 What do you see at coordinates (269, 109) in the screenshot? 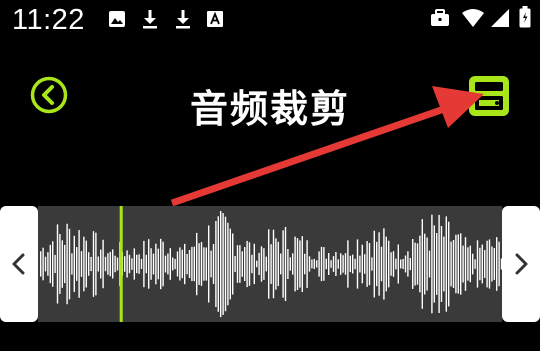
I see `page-title: 音频裁剪` at bounding box center [269, 109].